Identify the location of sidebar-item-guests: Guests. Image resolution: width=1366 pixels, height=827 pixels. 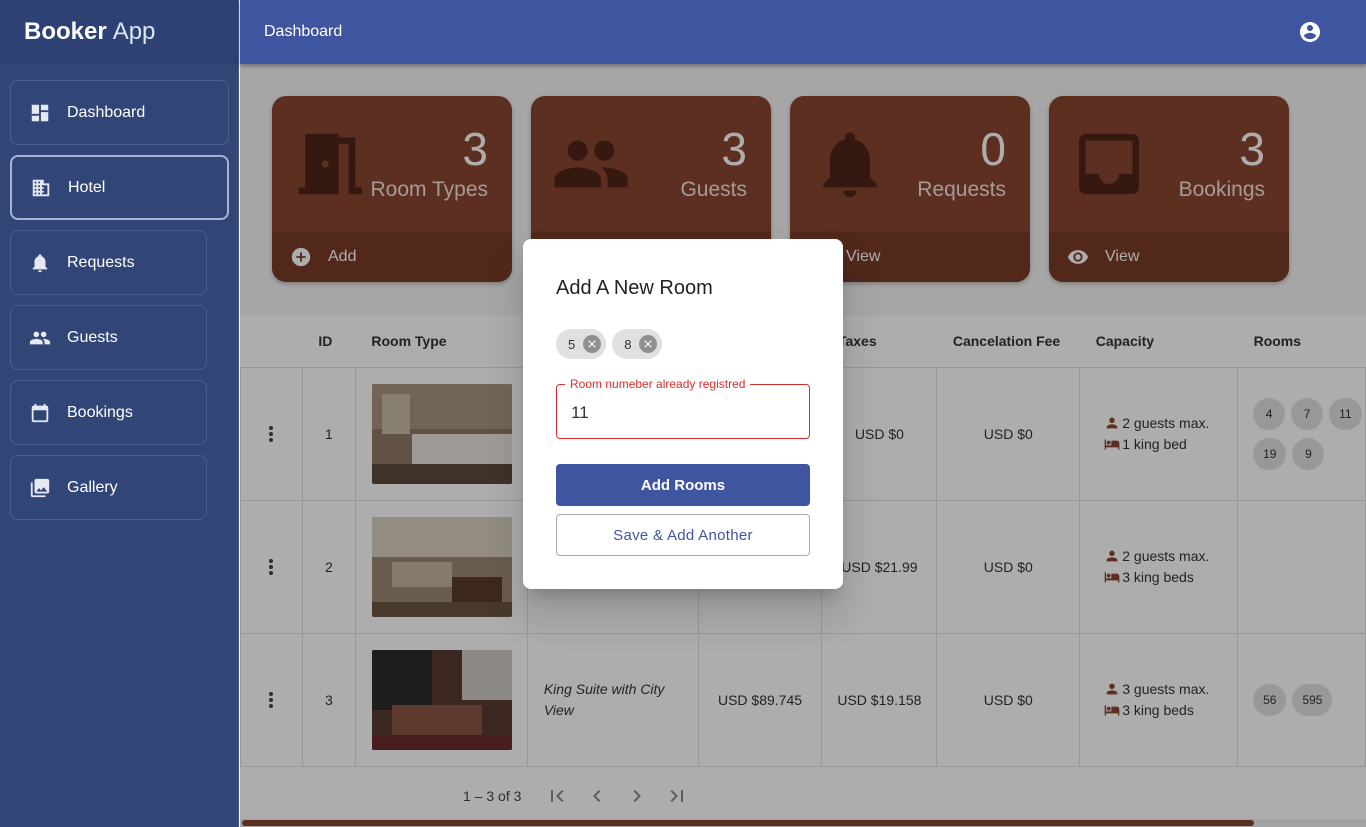
(108, 337).